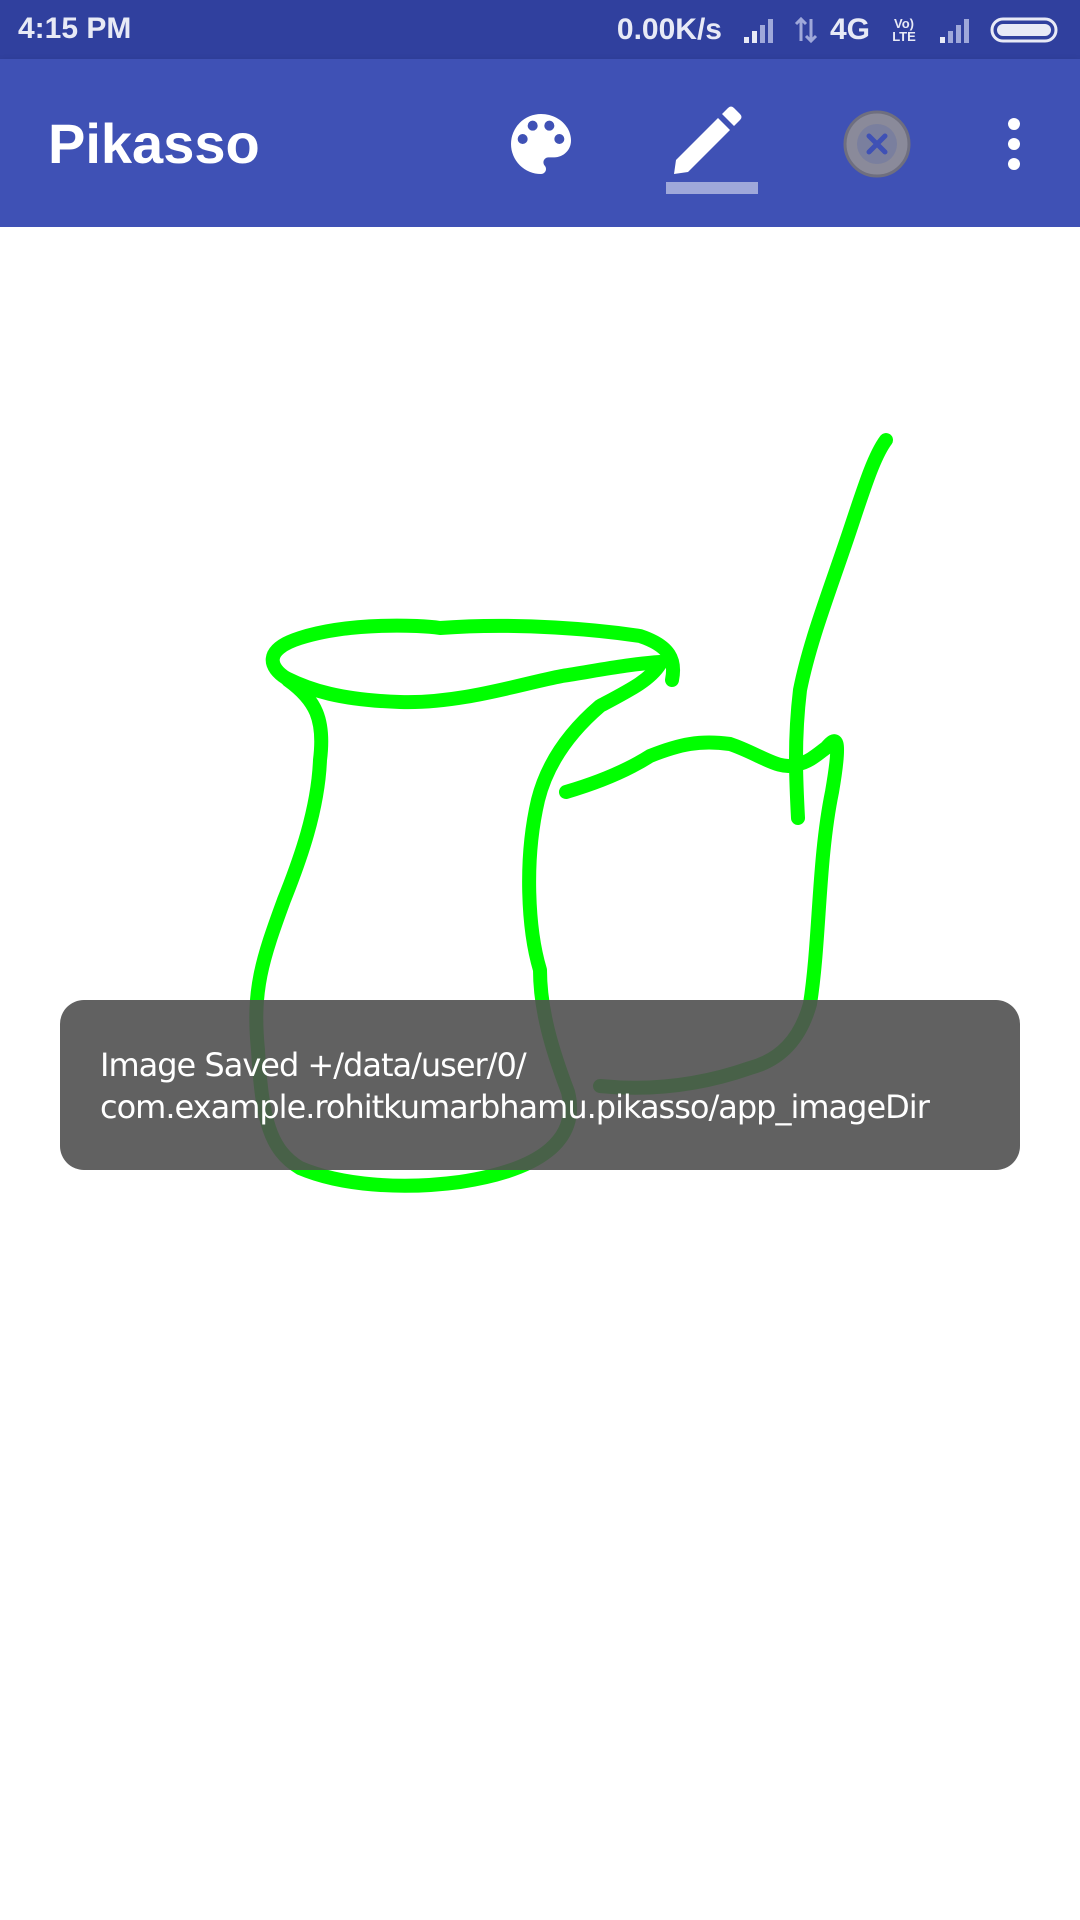 The image size is (1080, 1920). I want to click on signal-icon, so click(758, 30).